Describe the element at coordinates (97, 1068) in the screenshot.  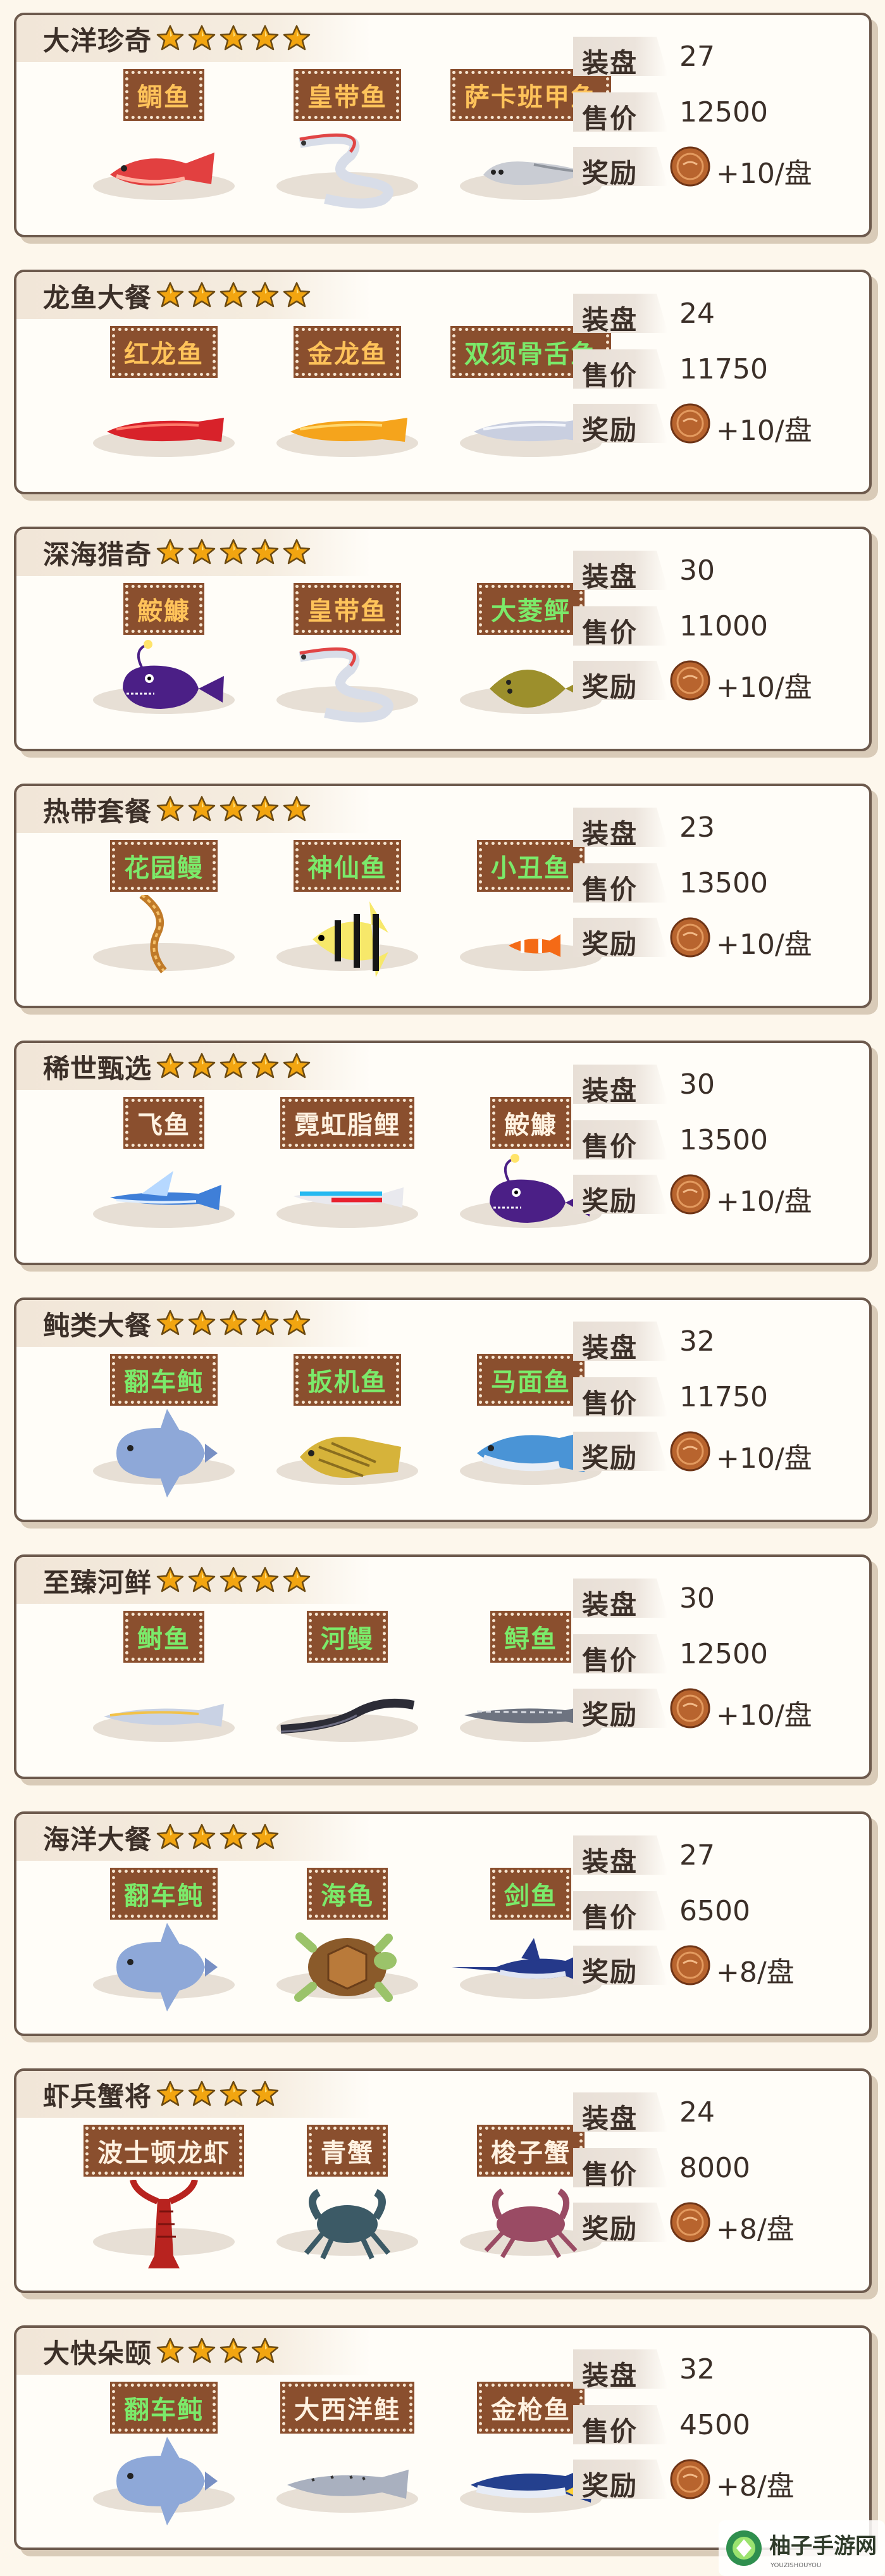
I see `set-title: 稀世甄选` at that location.